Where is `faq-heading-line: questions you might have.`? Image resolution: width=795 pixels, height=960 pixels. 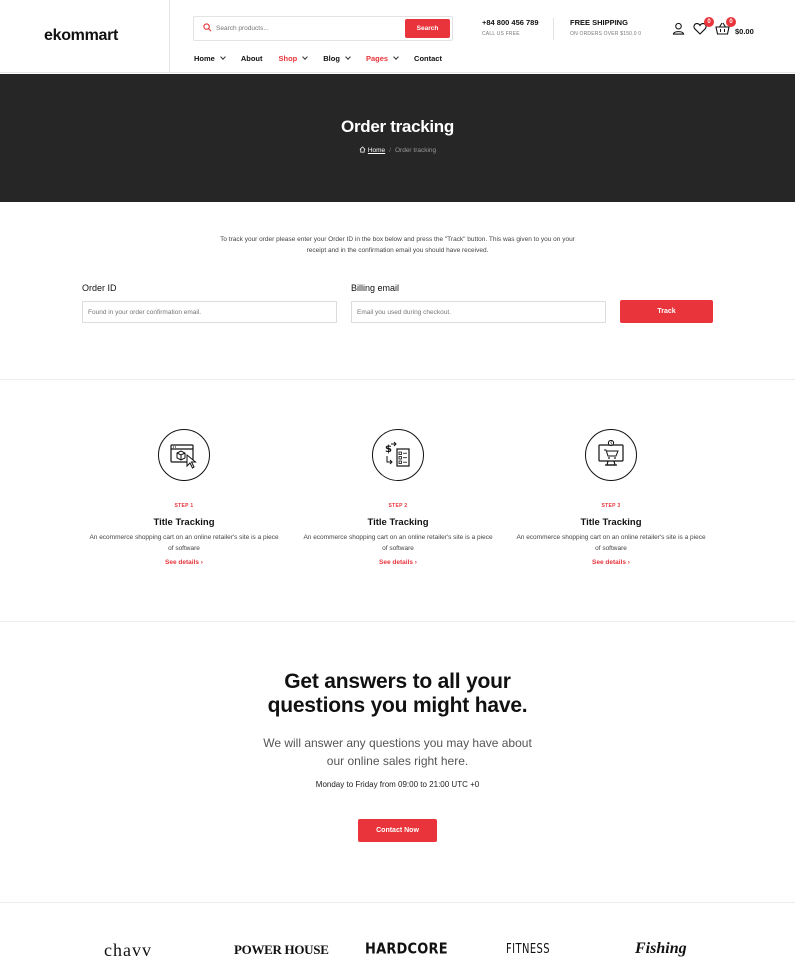 faq-heading-line: questions you might have. is located at coordinates (397, 705).